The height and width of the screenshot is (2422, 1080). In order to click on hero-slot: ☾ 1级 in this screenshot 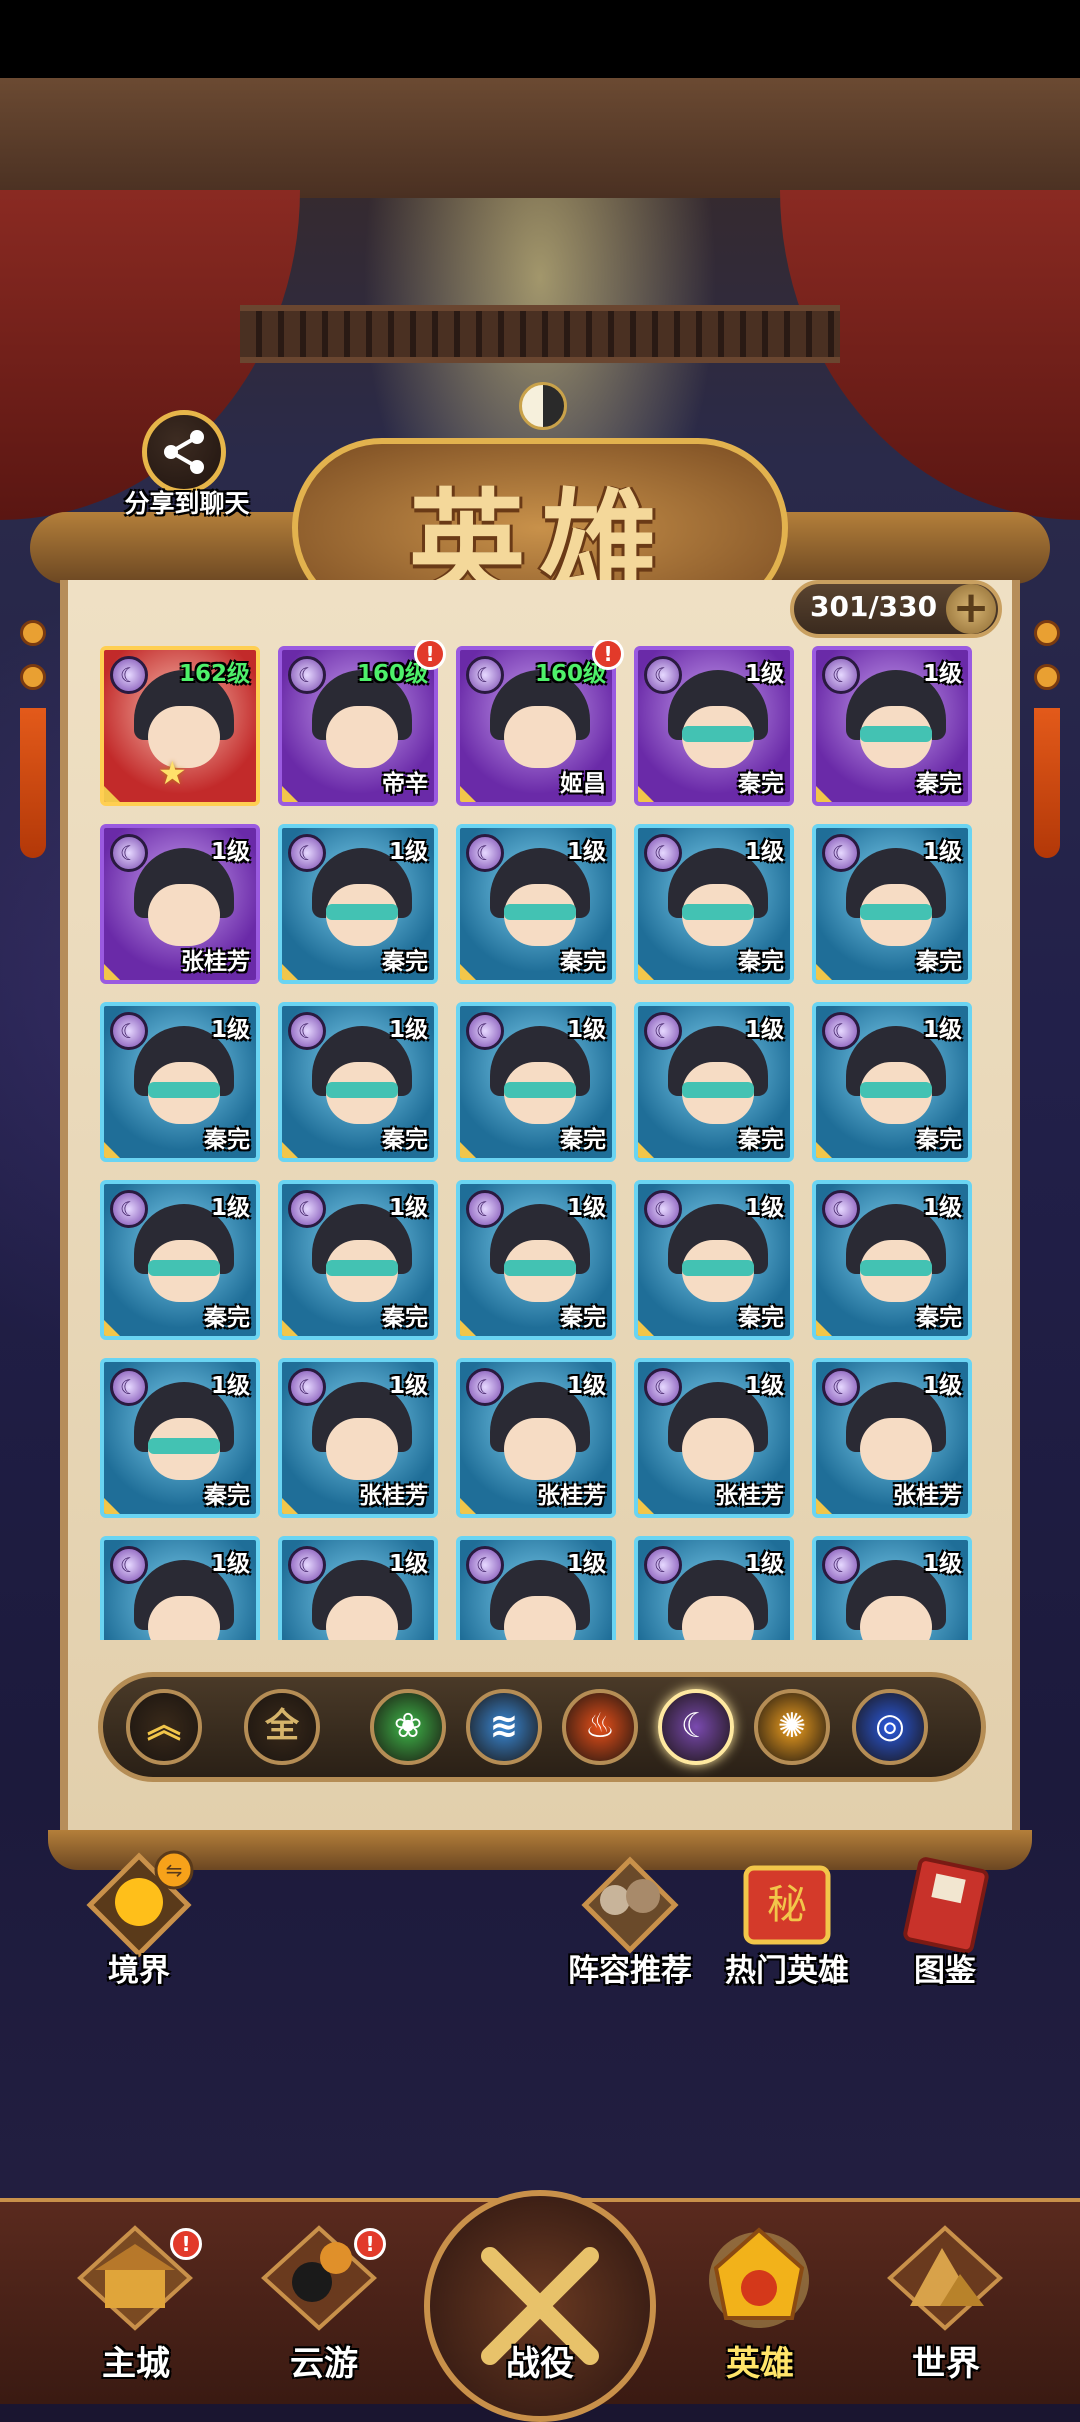, I will do `click(714, 1588)`.